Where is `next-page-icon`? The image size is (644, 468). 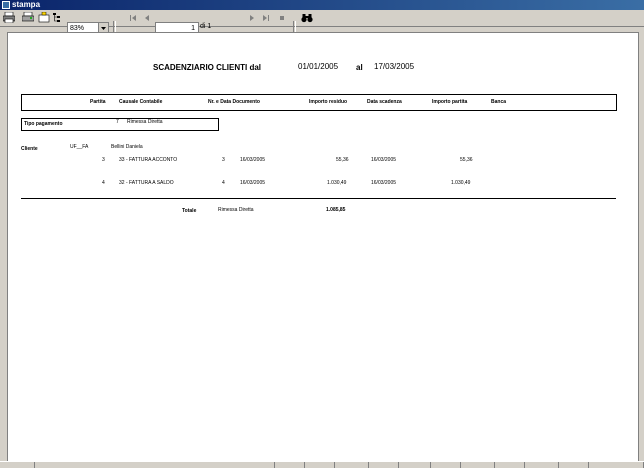
next-page-icon is located at coordinates (251, 17).